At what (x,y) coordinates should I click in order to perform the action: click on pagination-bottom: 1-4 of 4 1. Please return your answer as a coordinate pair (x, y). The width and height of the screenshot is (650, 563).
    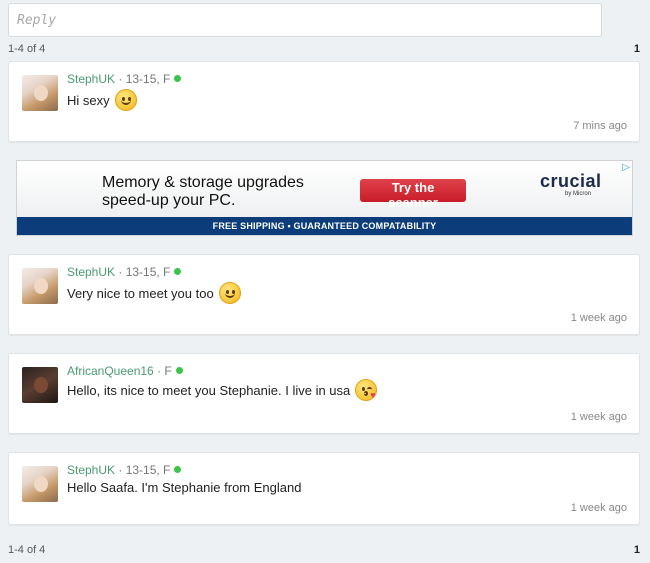
    Looking at the image, I should click on (324, 550).